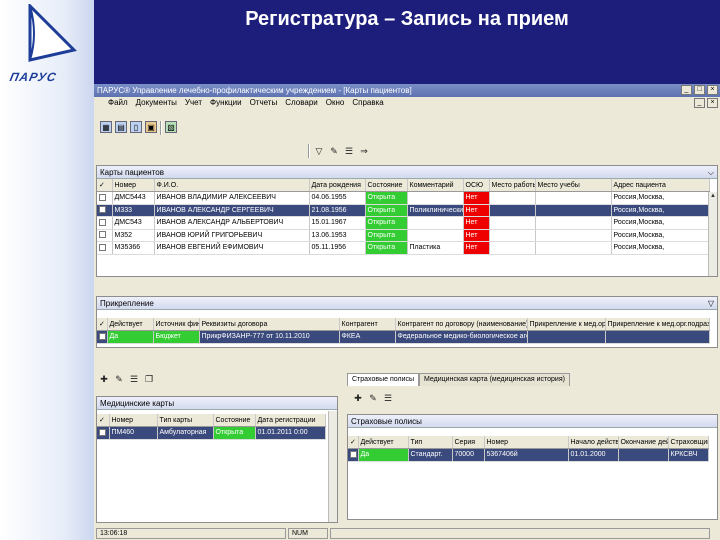 The width and height of the screenshot is (720, 540). What do you see at coordinates (686, 90) in the screenshot?
I see `minimize-button: _` at bounding box center [686, 90].